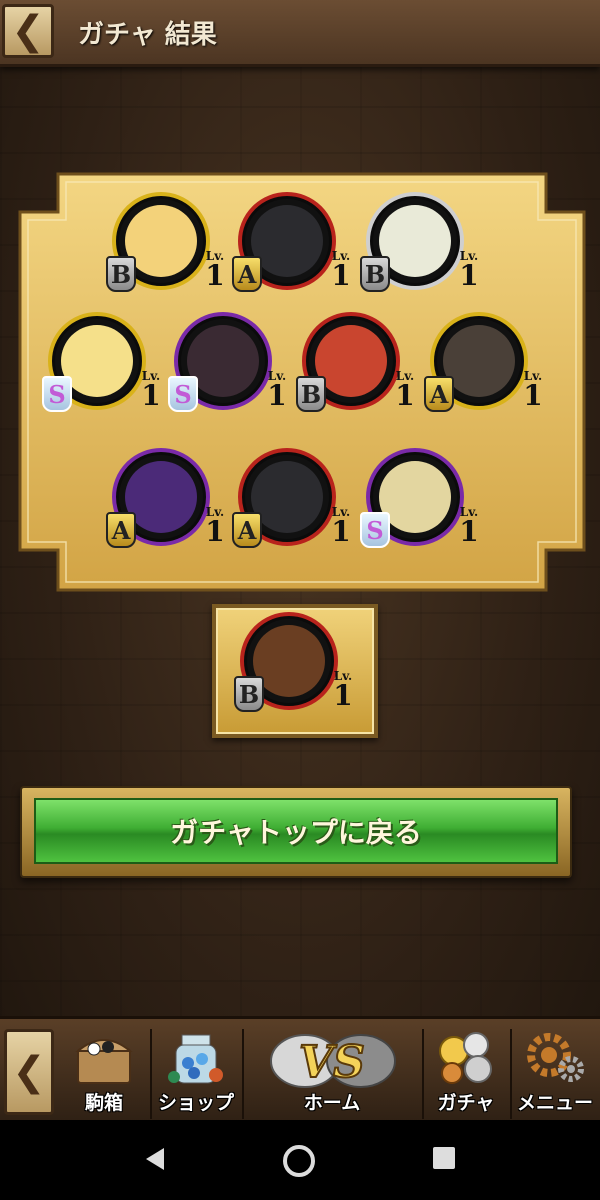  I want to click on nav-item-box: 駒箱, so click(104, 1071).